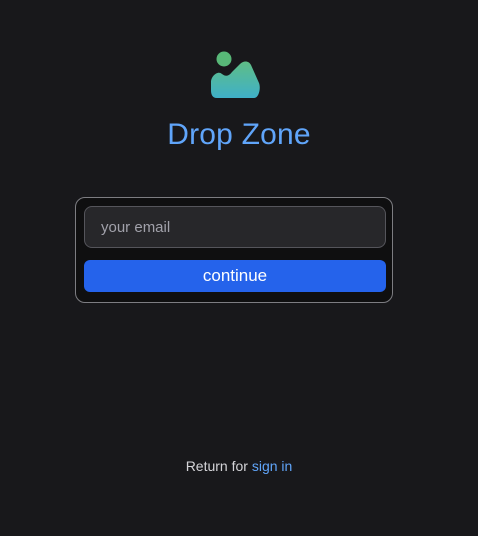  I want to click on footer: Return for sign in, so click(239, 466).